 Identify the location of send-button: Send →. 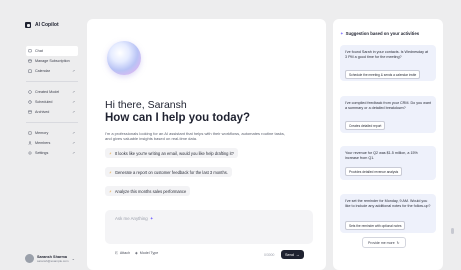
(292, 254).